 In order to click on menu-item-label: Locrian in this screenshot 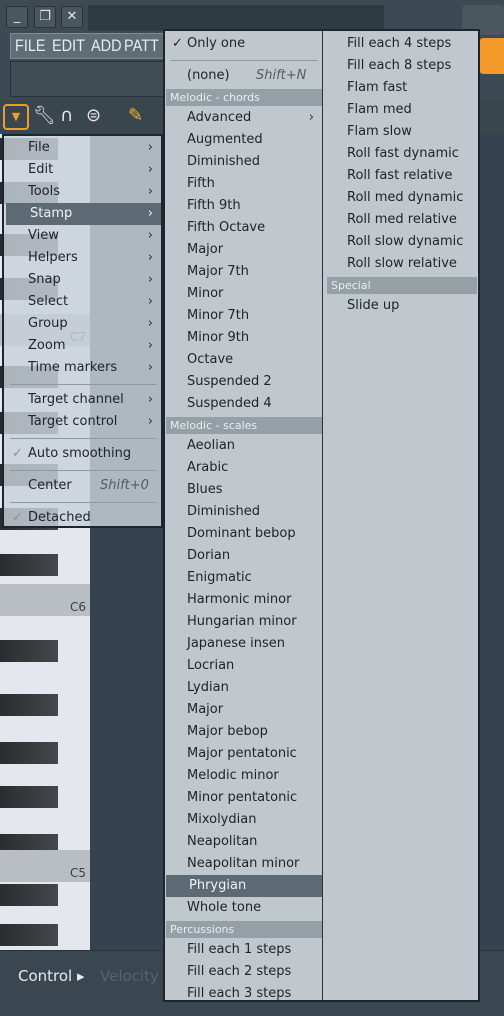, I will do `click(211, 665)`.